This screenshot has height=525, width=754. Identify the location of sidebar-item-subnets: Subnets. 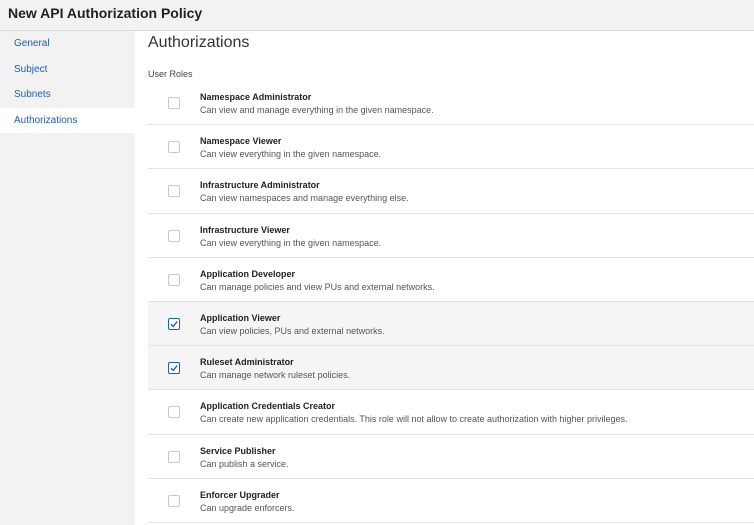
(67, 95).